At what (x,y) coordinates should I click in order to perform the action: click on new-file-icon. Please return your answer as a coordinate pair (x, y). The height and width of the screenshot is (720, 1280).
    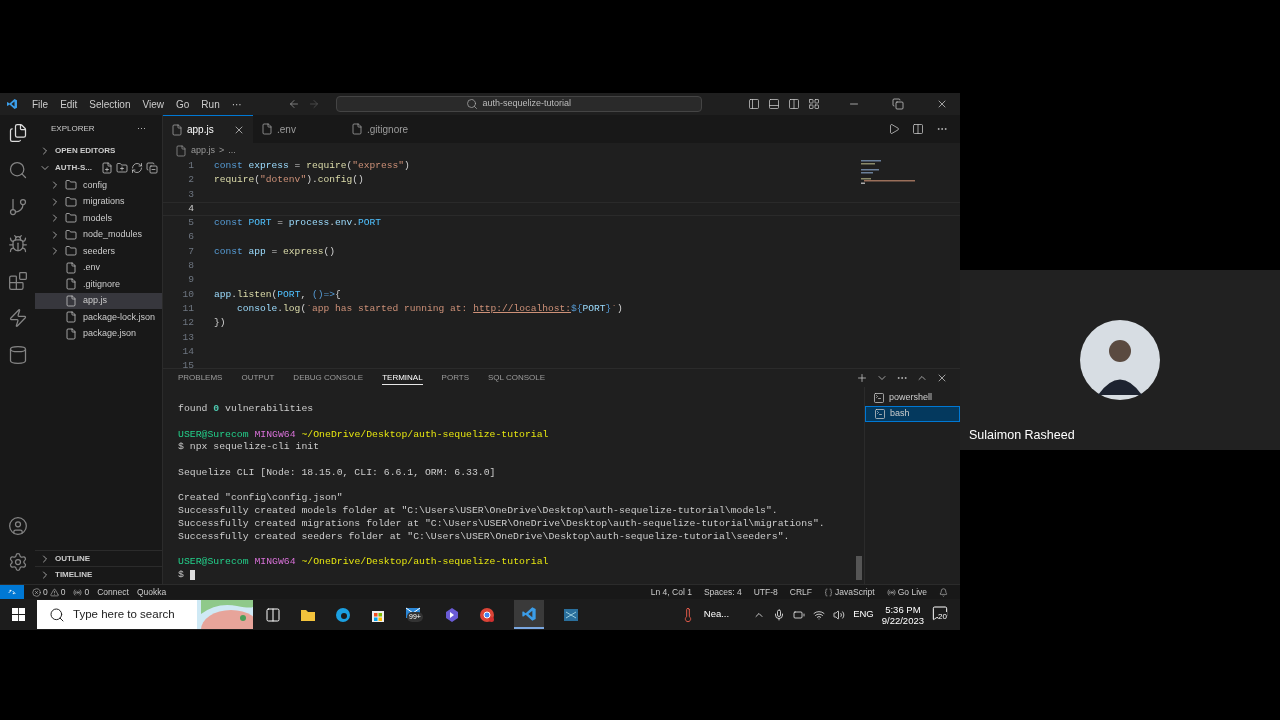
    Looking at the image, I should click on (107, 168).